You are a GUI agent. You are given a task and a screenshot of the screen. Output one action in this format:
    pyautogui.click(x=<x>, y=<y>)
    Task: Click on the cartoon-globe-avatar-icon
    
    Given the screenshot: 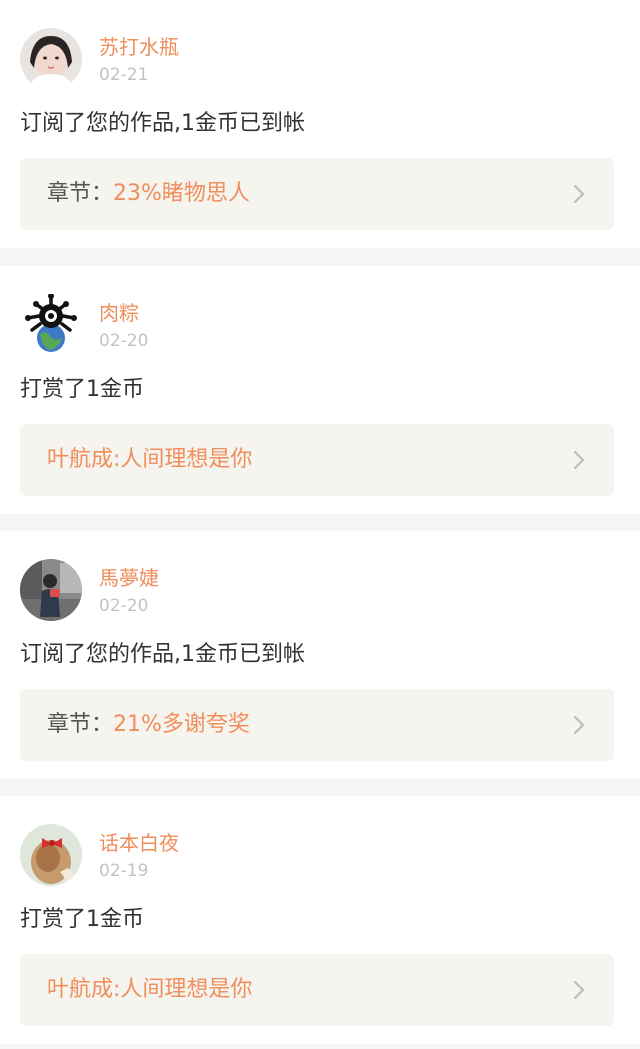 What is the action you would take?
    pyautogui.click(x=51, y=325)
    